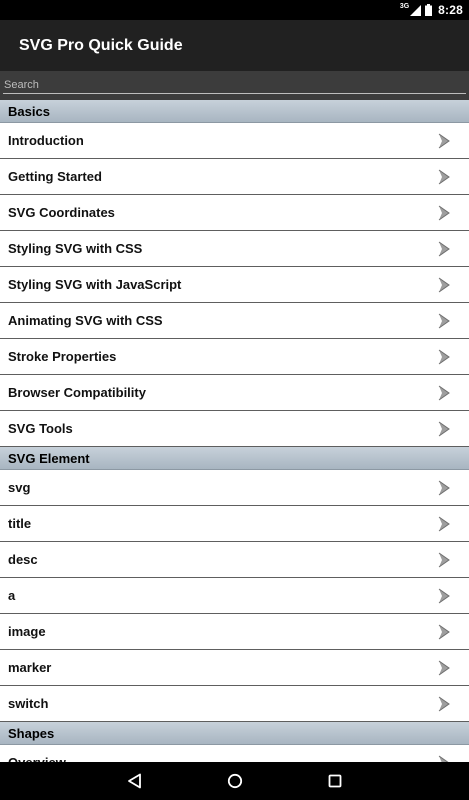 The image size is (469, 800). Describe the element at coordinates (19, 487) in the screenshot. I see `list-item-label: svg` at that location.